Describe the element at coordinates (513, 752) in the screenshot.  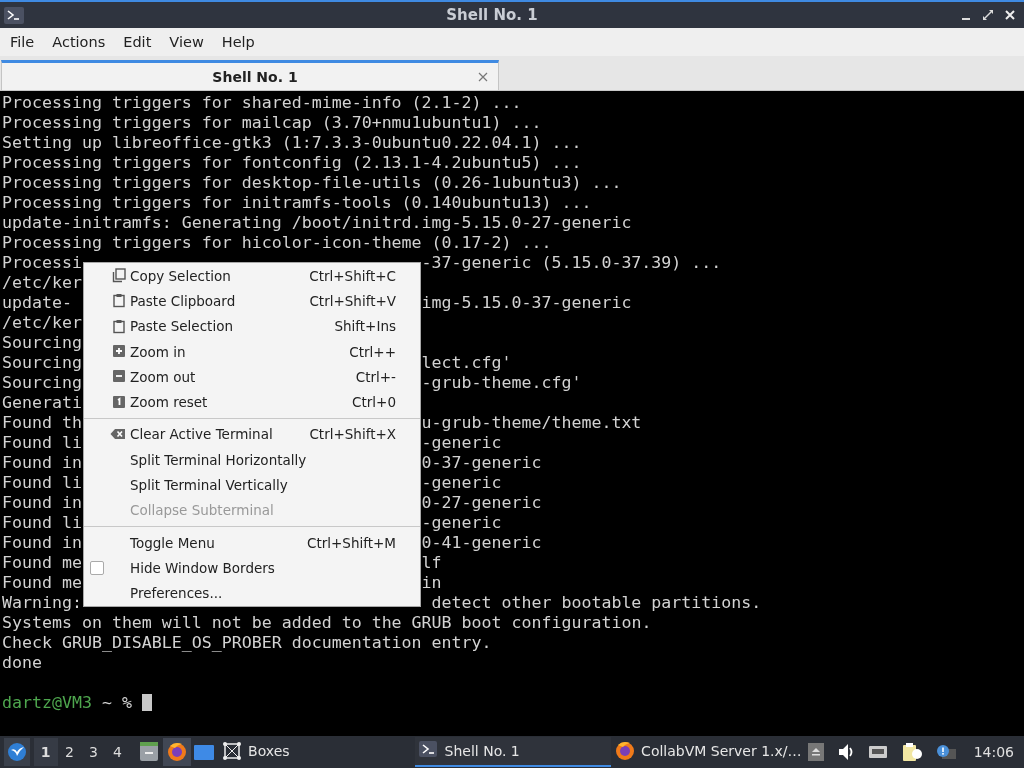
I see `taskbar-button: Shell No. 1` at that location.